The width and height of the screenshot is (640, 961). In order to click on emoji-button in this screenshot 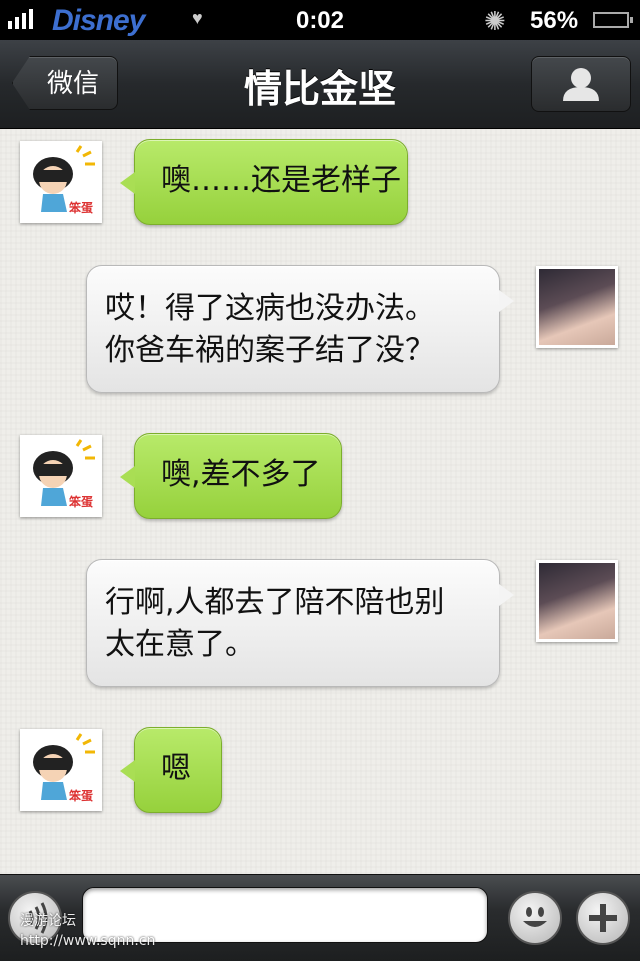, I will do `click(535, 918)`.